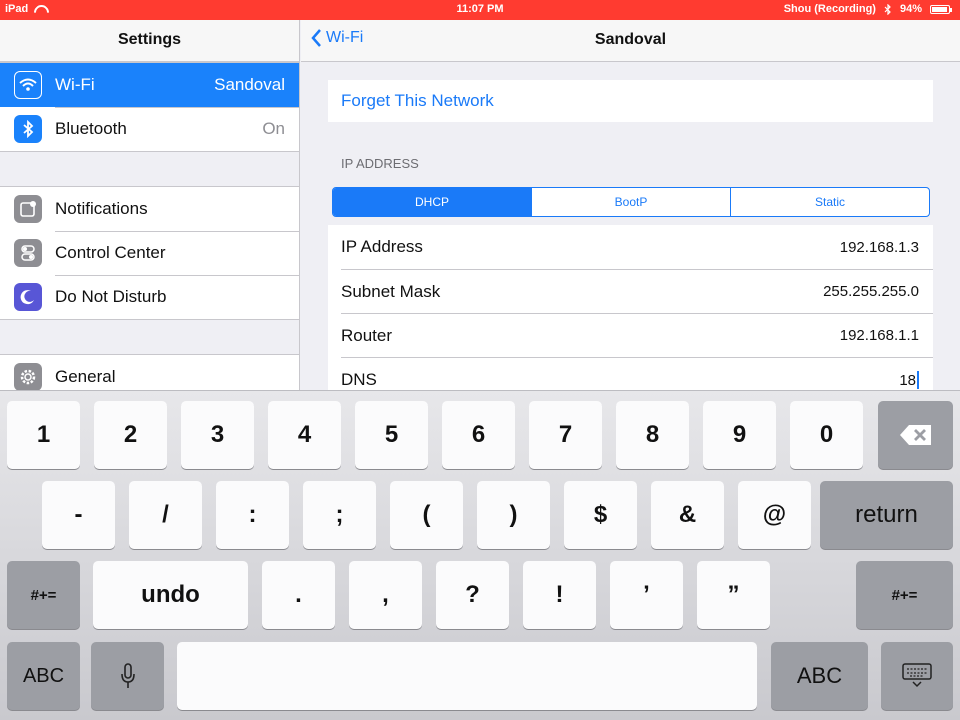 This screenshot has width=960, height=720. What do you see at coordinates (149, 209) in the screenshot?
I see `sidebar-item-notifications: Notifications` at bounding box center [149, 209].